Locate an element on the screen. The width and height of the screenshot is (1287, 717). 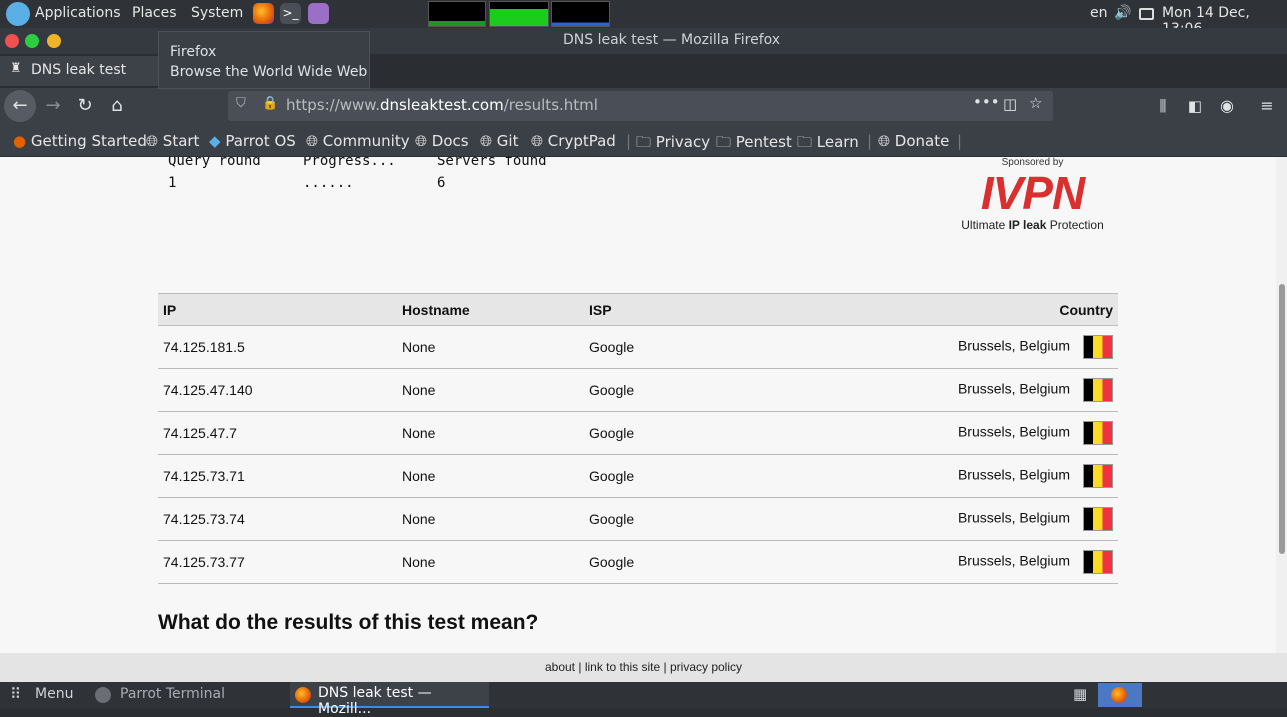
bookmark-folder-pentest: 🗀 Pentest is located at coordinates (754, 144).